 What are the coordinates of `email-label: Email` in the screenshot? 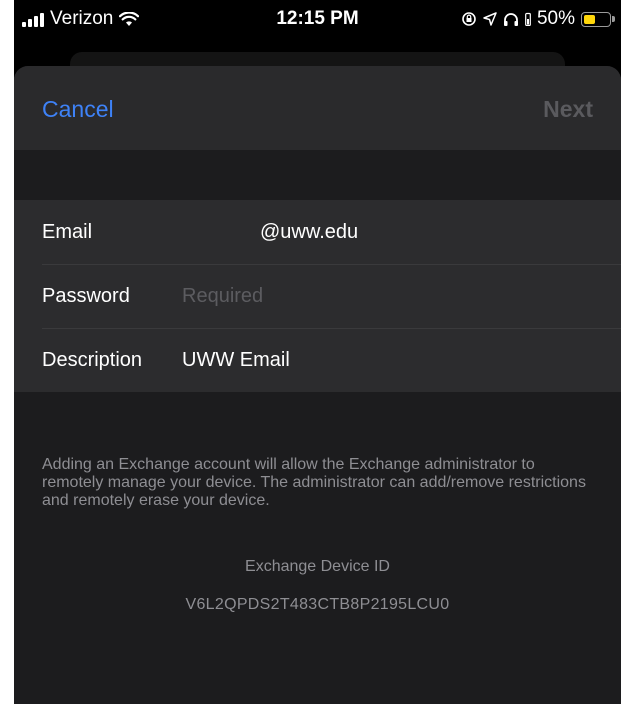 It's located at (67, 231).